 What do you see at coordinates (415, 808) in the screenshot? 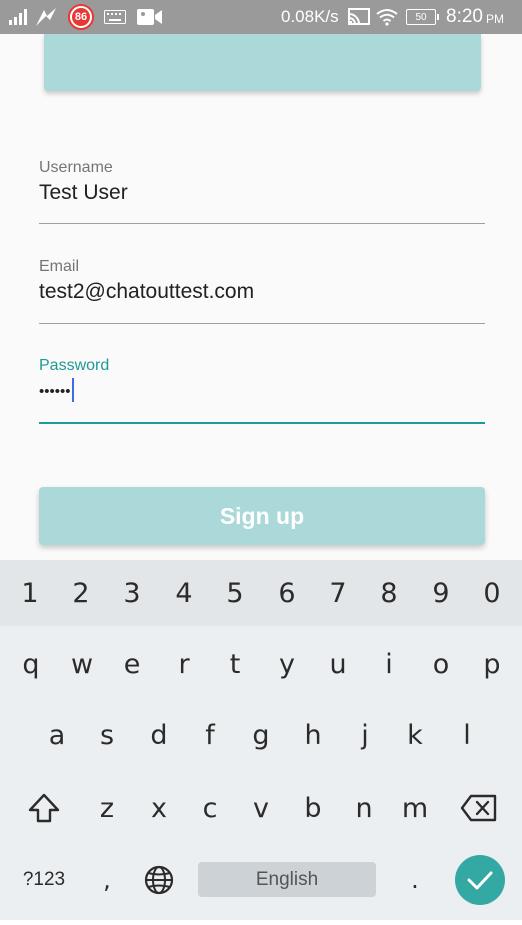
I see `key-m: m` at bounding box center [415, 808].